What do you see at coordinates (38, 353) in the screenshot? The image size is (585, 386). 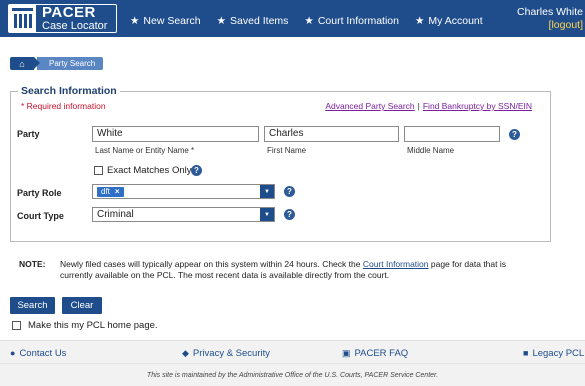 I see `contact-us-link: ● Contact Us` at bounding box center [38, 353].